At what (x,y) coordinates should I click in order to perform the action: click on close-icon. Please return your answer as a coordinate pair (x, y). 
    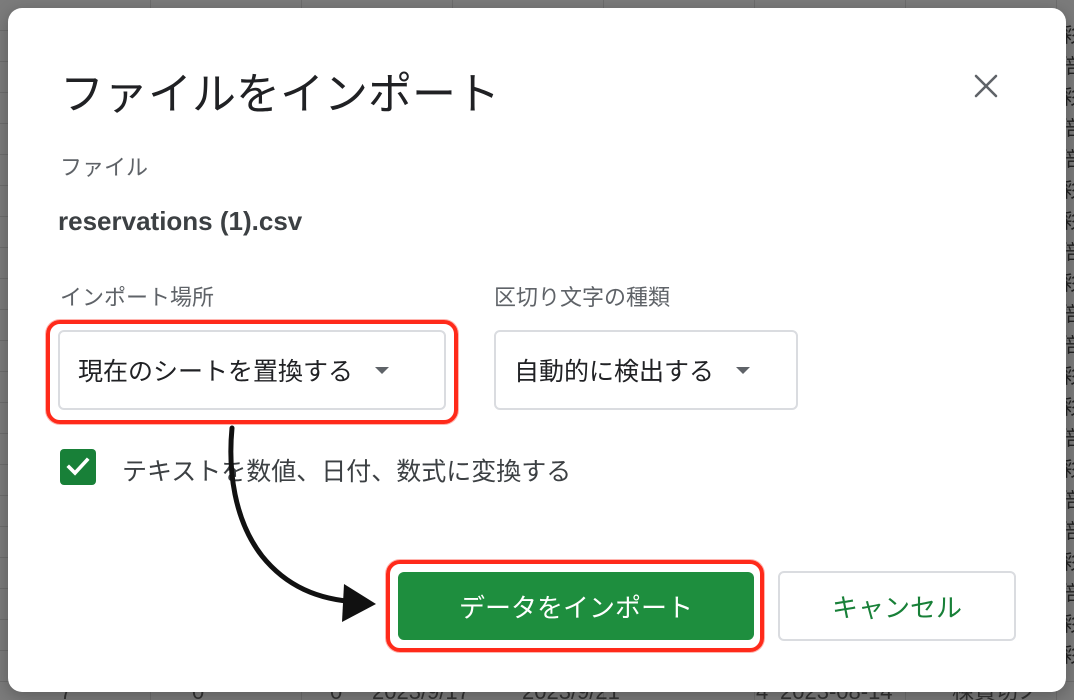
    Looking at the image, I should click on (986, 86).